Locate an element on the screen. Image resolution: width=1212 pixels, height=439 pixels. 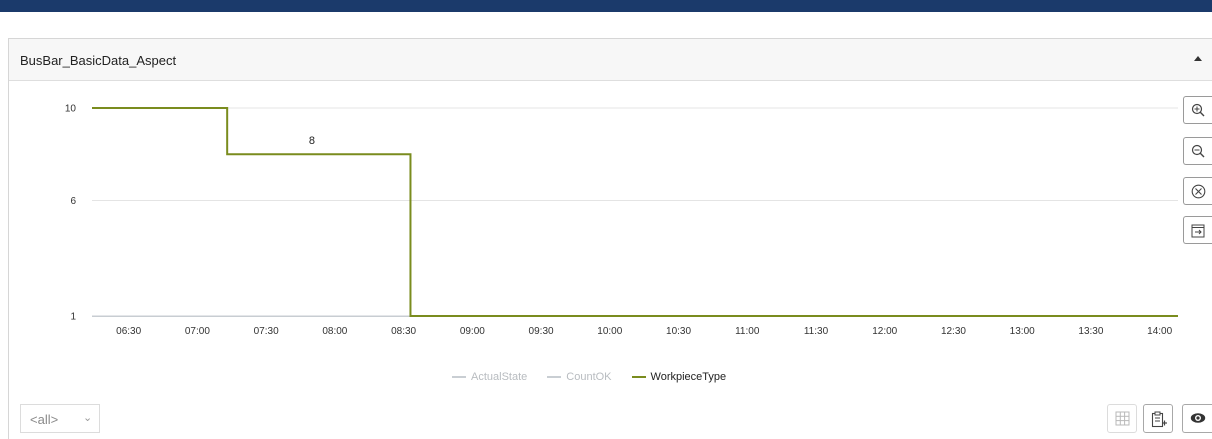
eye-icon is located at coordinates (1198, 418).